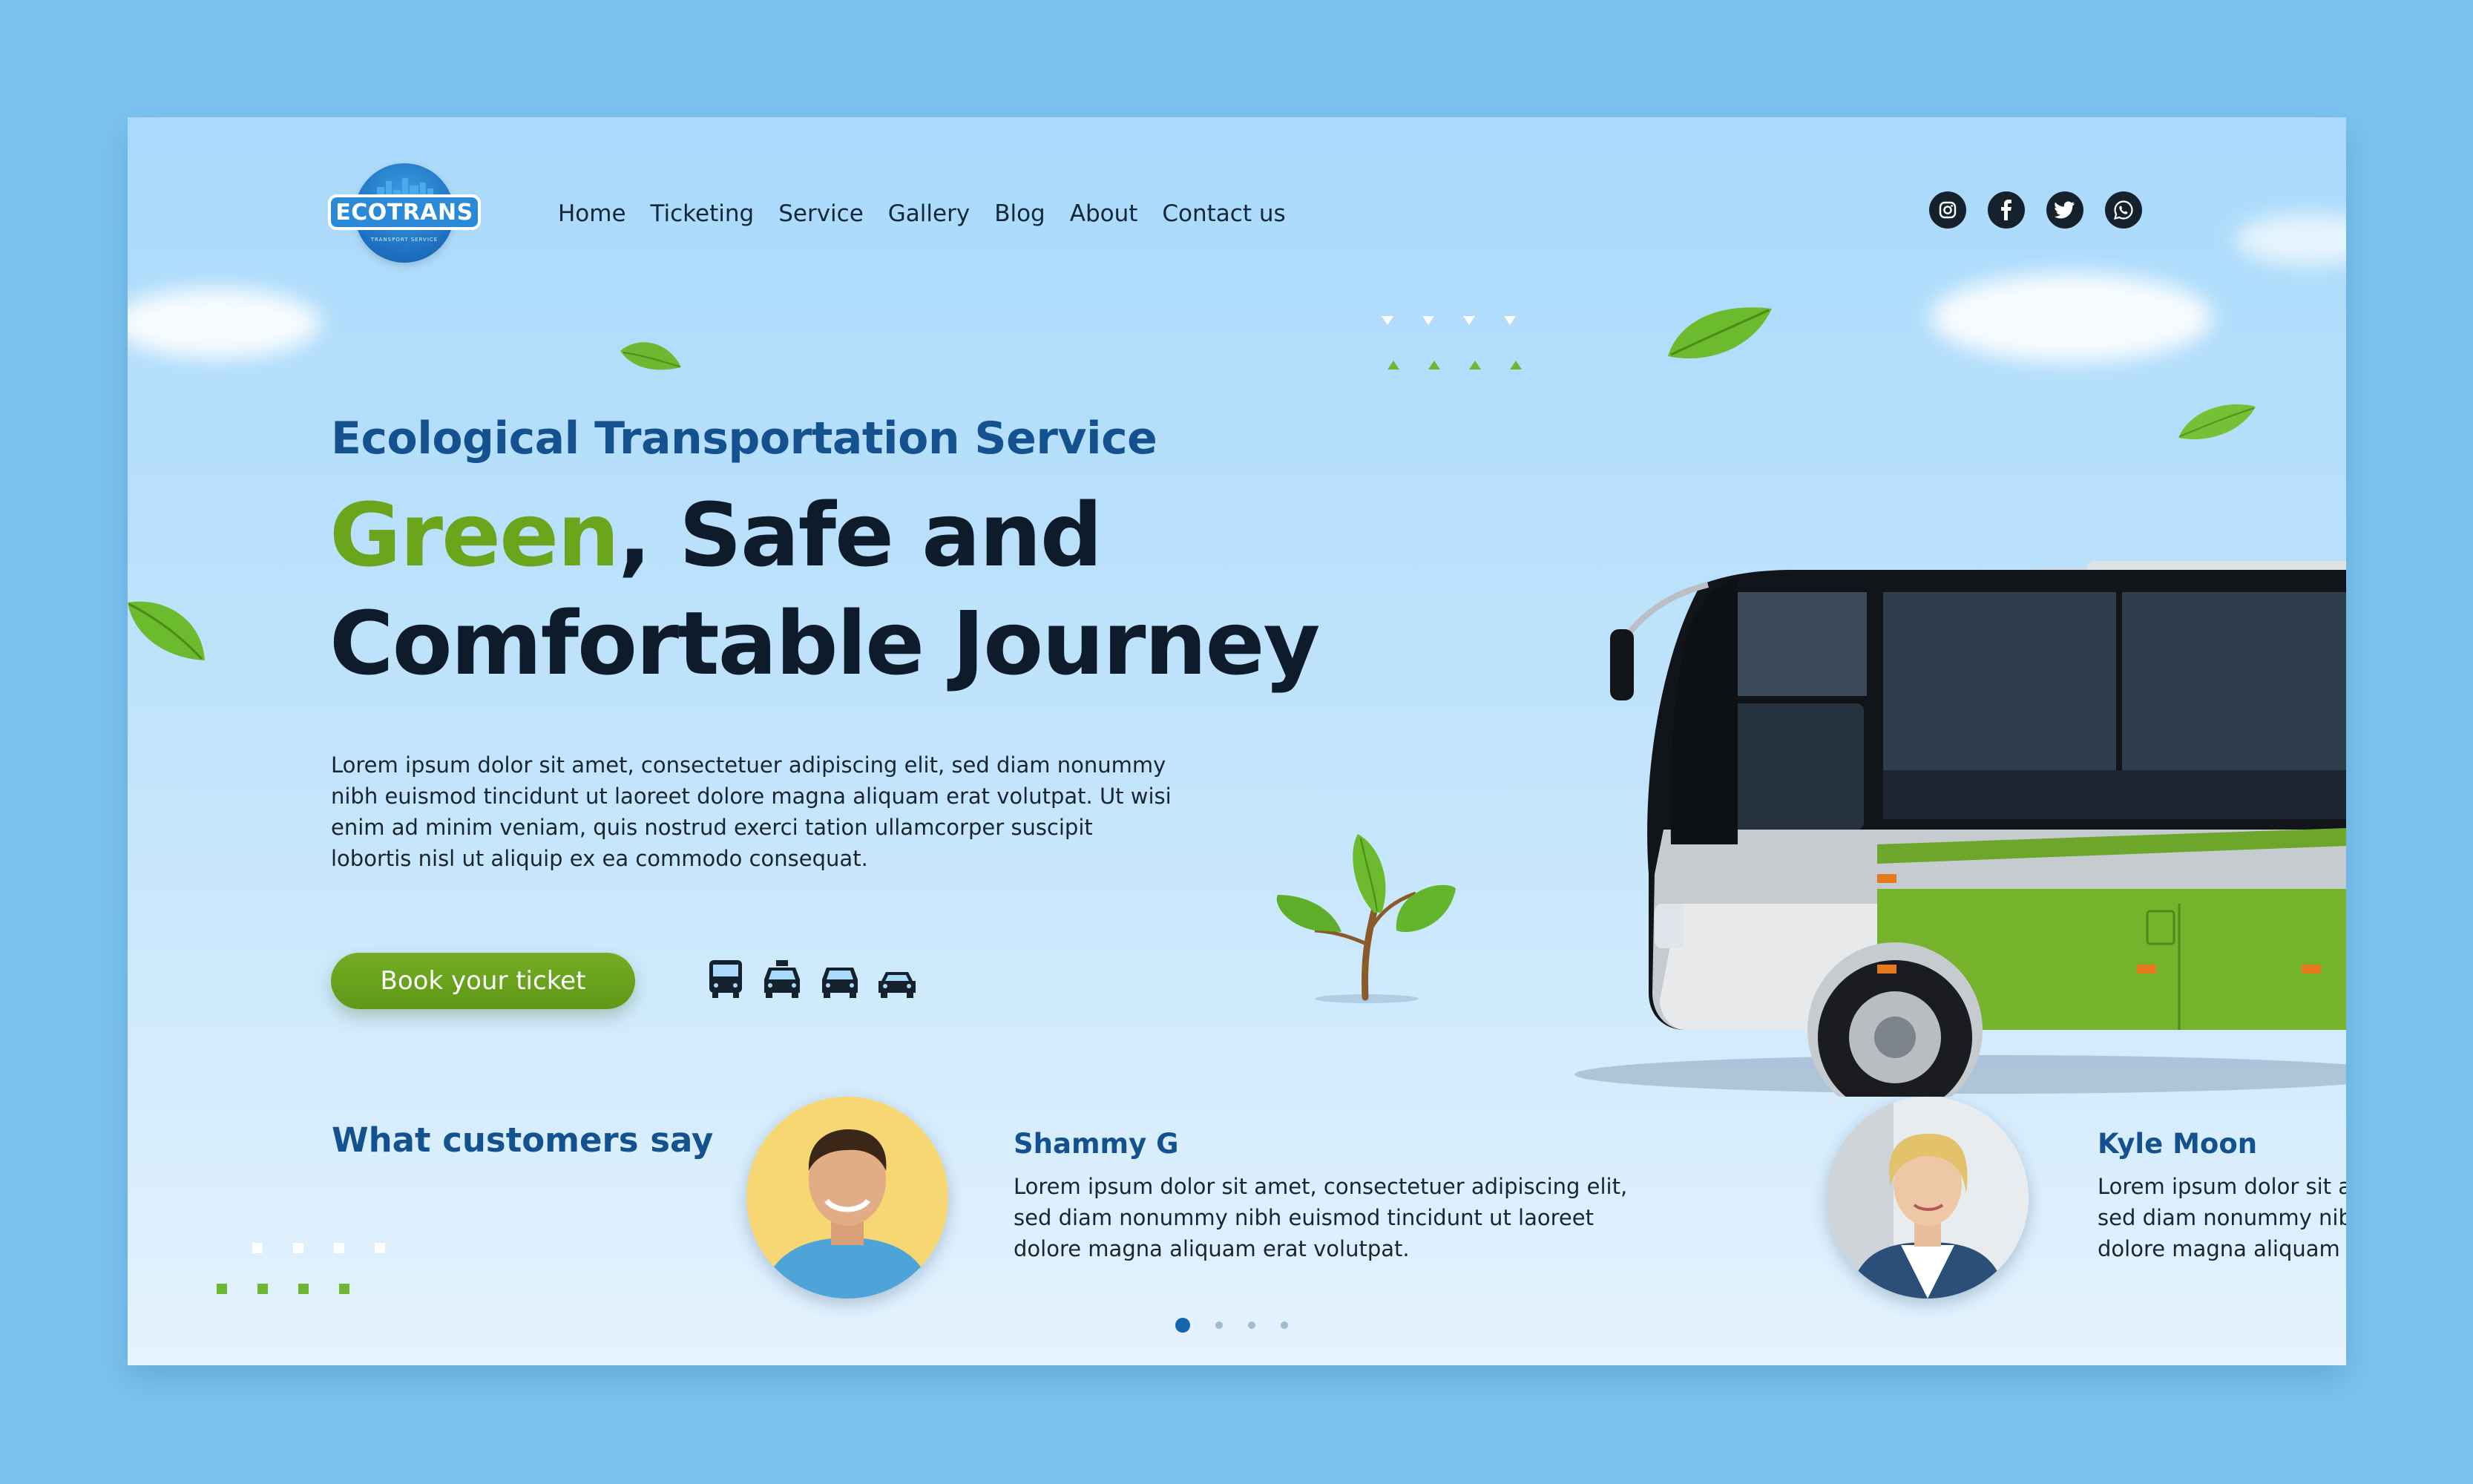  What do you see at coordinates (825, 589) in the screenshot?
I see `hero-headline: Green, Safe and Comfortable Journey` at bounding box center [825, 589].